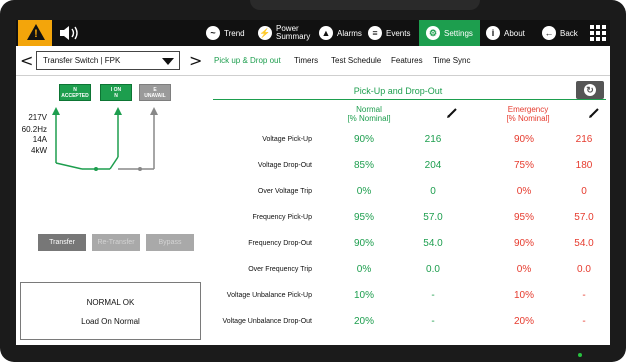 The image size is (626, 362). Describe the element at coordinates (170, 242) in the screenshot. I see `bypass-button: Bypass` at that location.